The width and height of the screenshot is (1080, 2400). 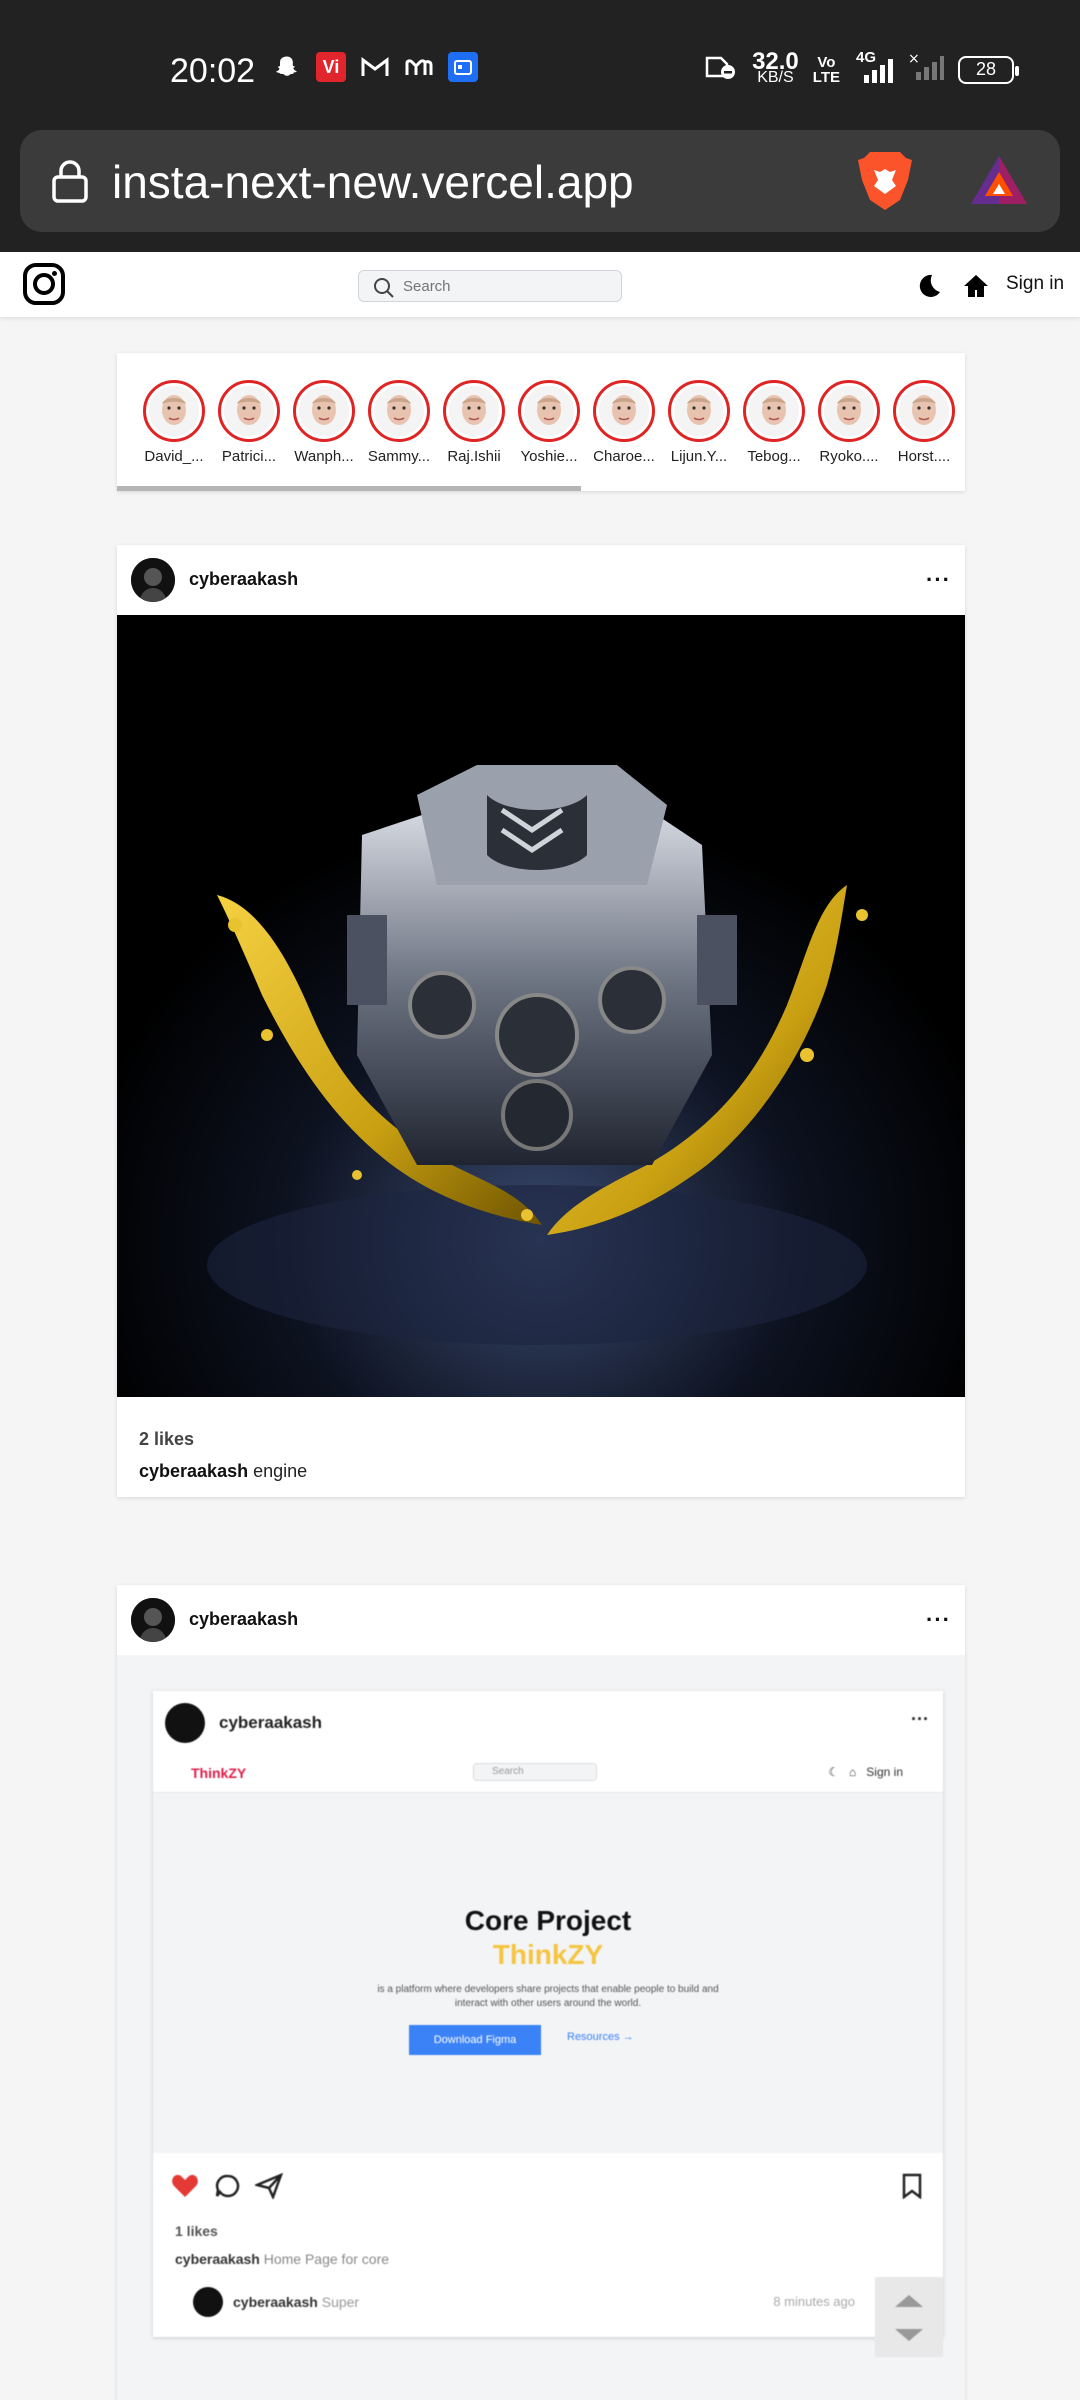 I want to click on data-saver-icon, so click(x=721, y=69).